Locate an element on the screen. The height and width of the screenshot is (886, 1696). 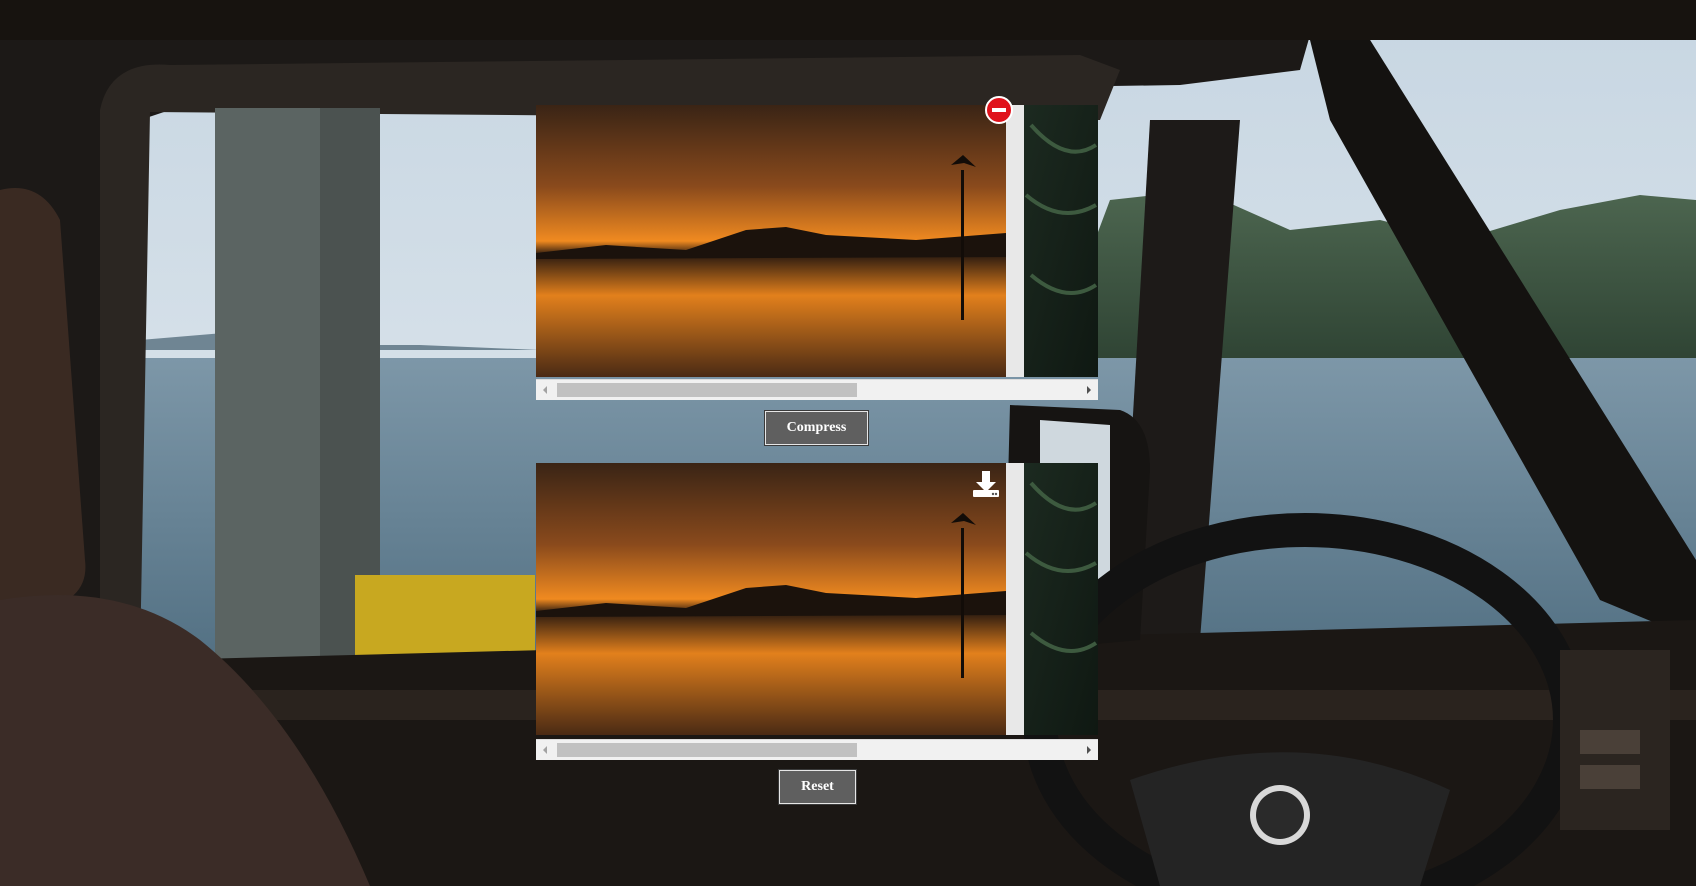
original-image-viewer is located at coordinates (817, 241).